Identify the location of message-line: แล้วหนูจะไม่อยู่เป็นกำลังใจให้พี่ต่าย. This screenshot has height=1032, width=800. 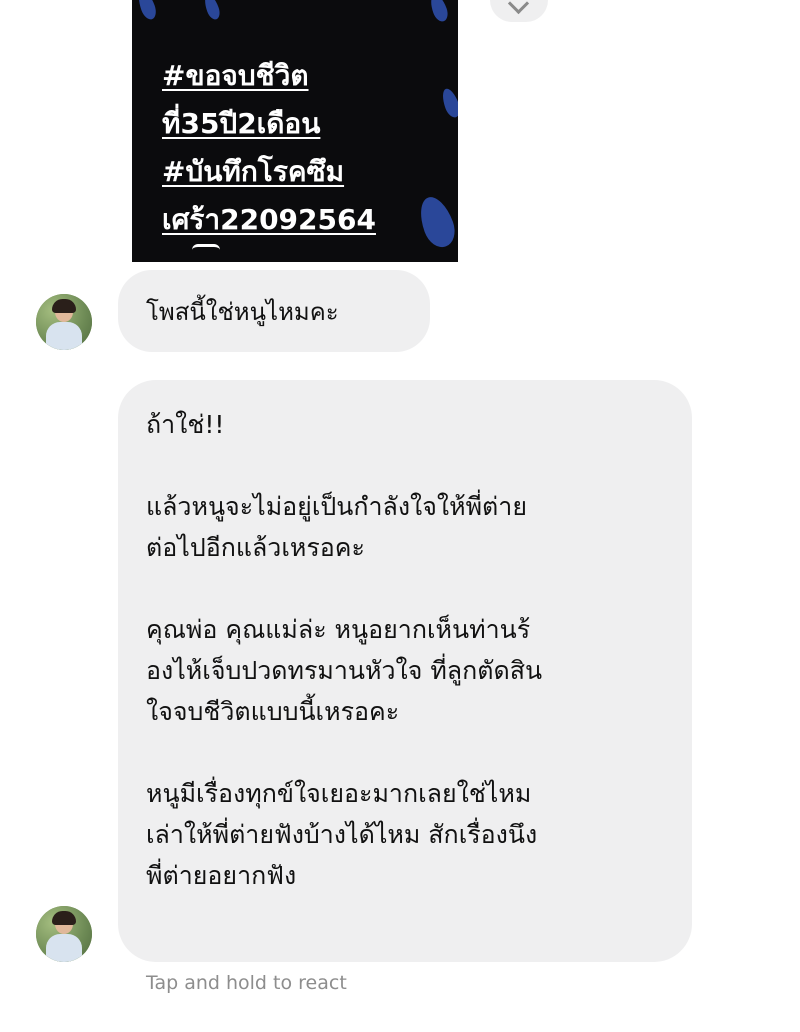
(336, 506).